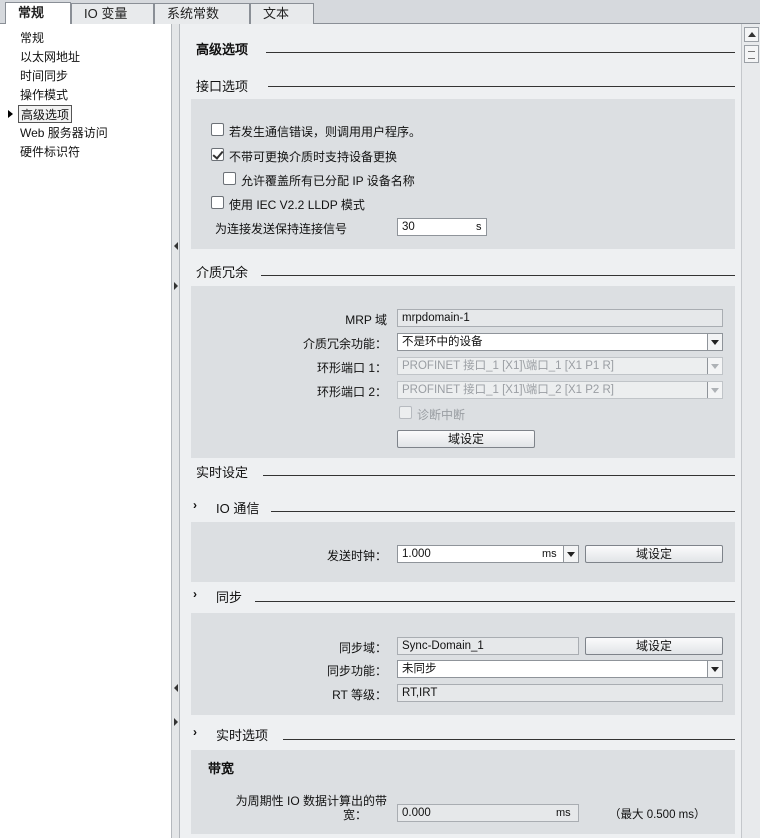 Image resolution: width=760 pixels, height=838 pixels. Describe the element at coordinates (508, 366) in the screenshot. I see `ring-port1-value: PROFINET 接口_1 [X1]\端口_1 [X1 P1 R]` at that location.